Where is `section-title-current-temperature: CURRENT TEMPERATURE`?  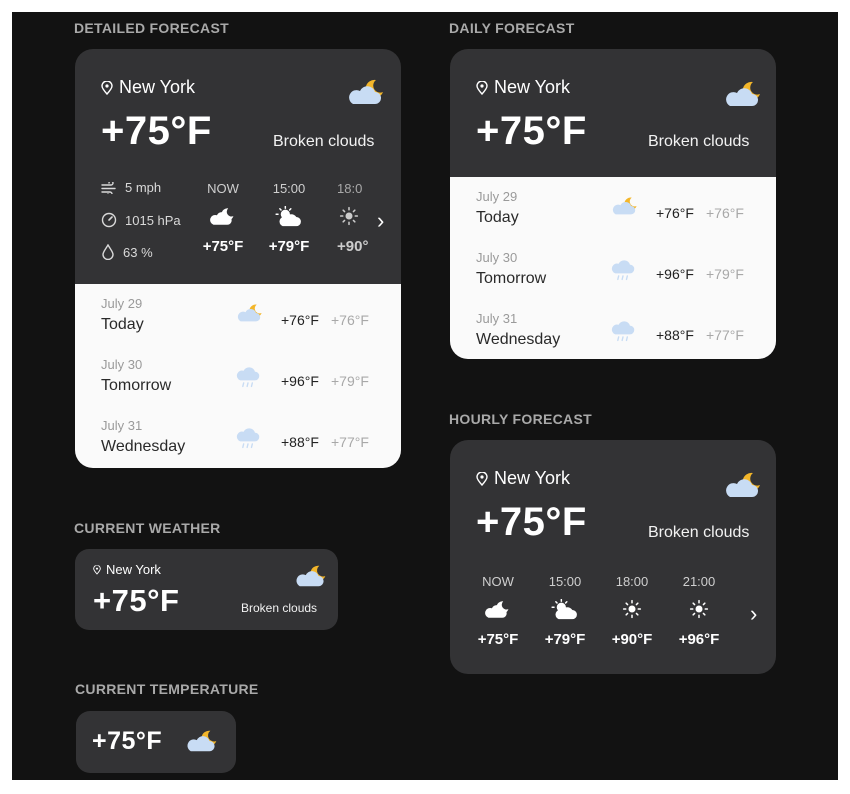 section-title-current-temperature: CURRENT TEMPERATURE is located at coordinates (167, 689).